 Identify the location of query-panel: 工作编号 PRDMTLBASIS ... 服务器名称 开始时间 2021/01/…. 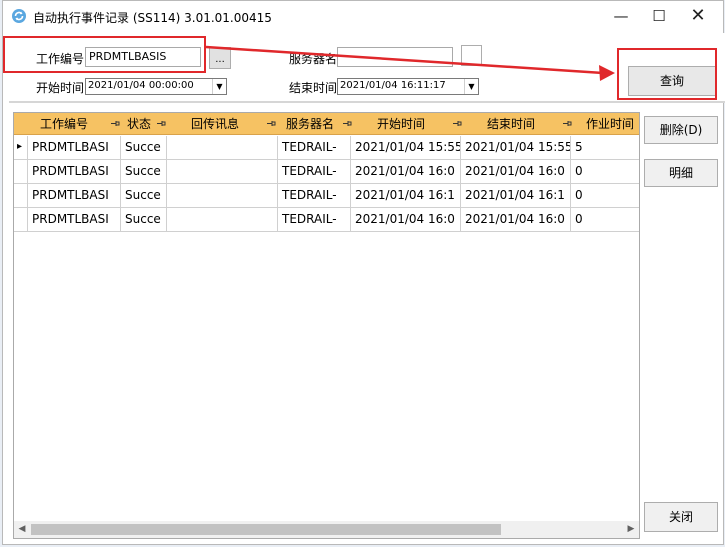
(367, 68).